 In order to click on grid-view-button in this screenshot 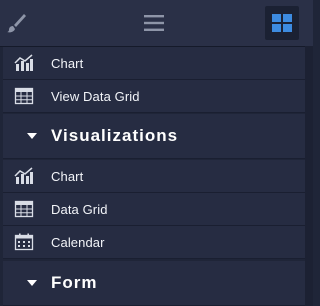, I will do `click(282, 23)`.